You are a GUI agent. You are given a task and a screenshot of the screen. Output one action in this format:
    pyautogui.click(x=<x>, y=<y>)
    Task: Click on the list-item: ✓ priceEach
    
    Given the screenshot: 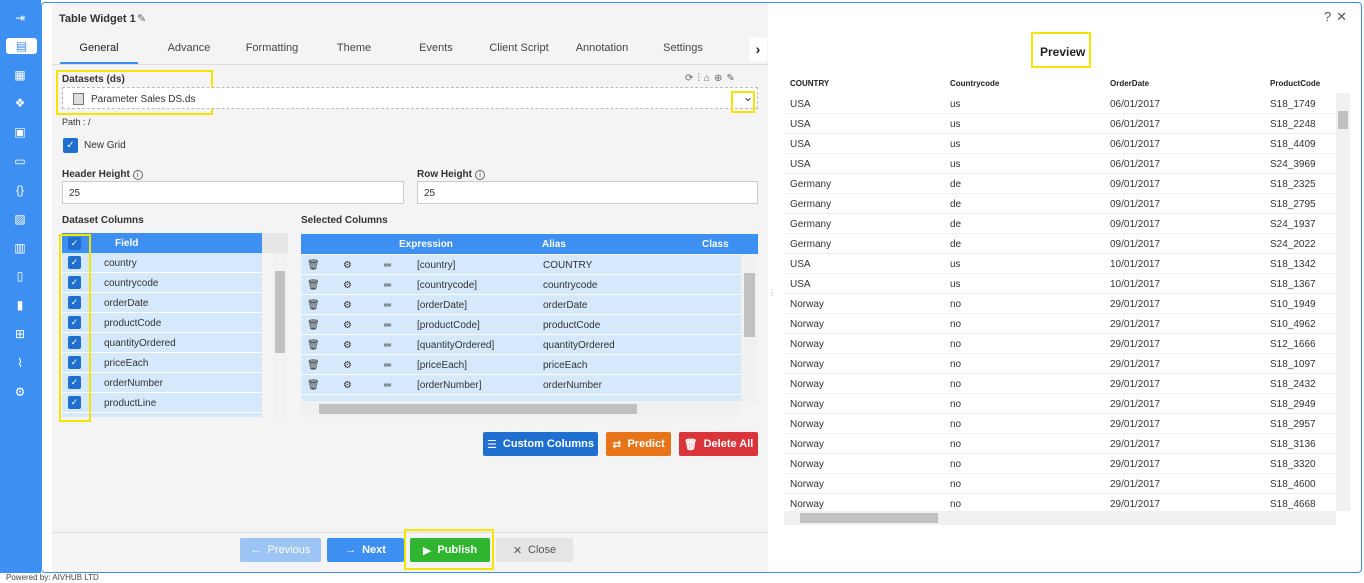 What is the action you would take?
    pyautogui.click(x=162, y=363)
    